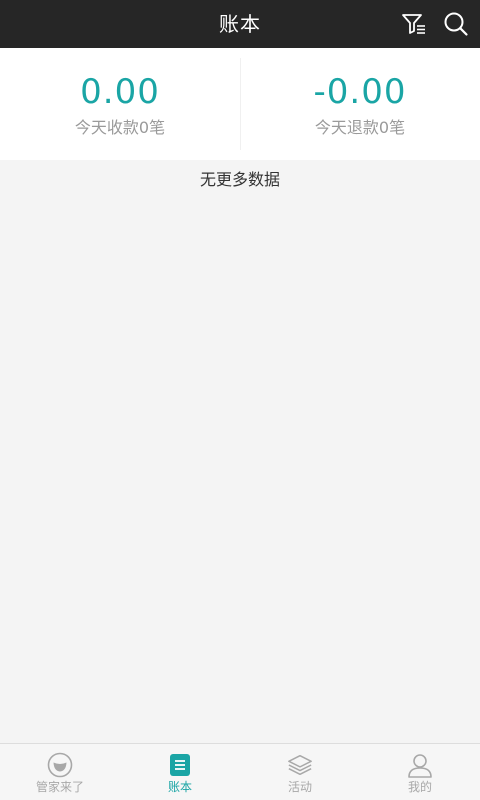  I want to click on user-icon, so click(420, 766).